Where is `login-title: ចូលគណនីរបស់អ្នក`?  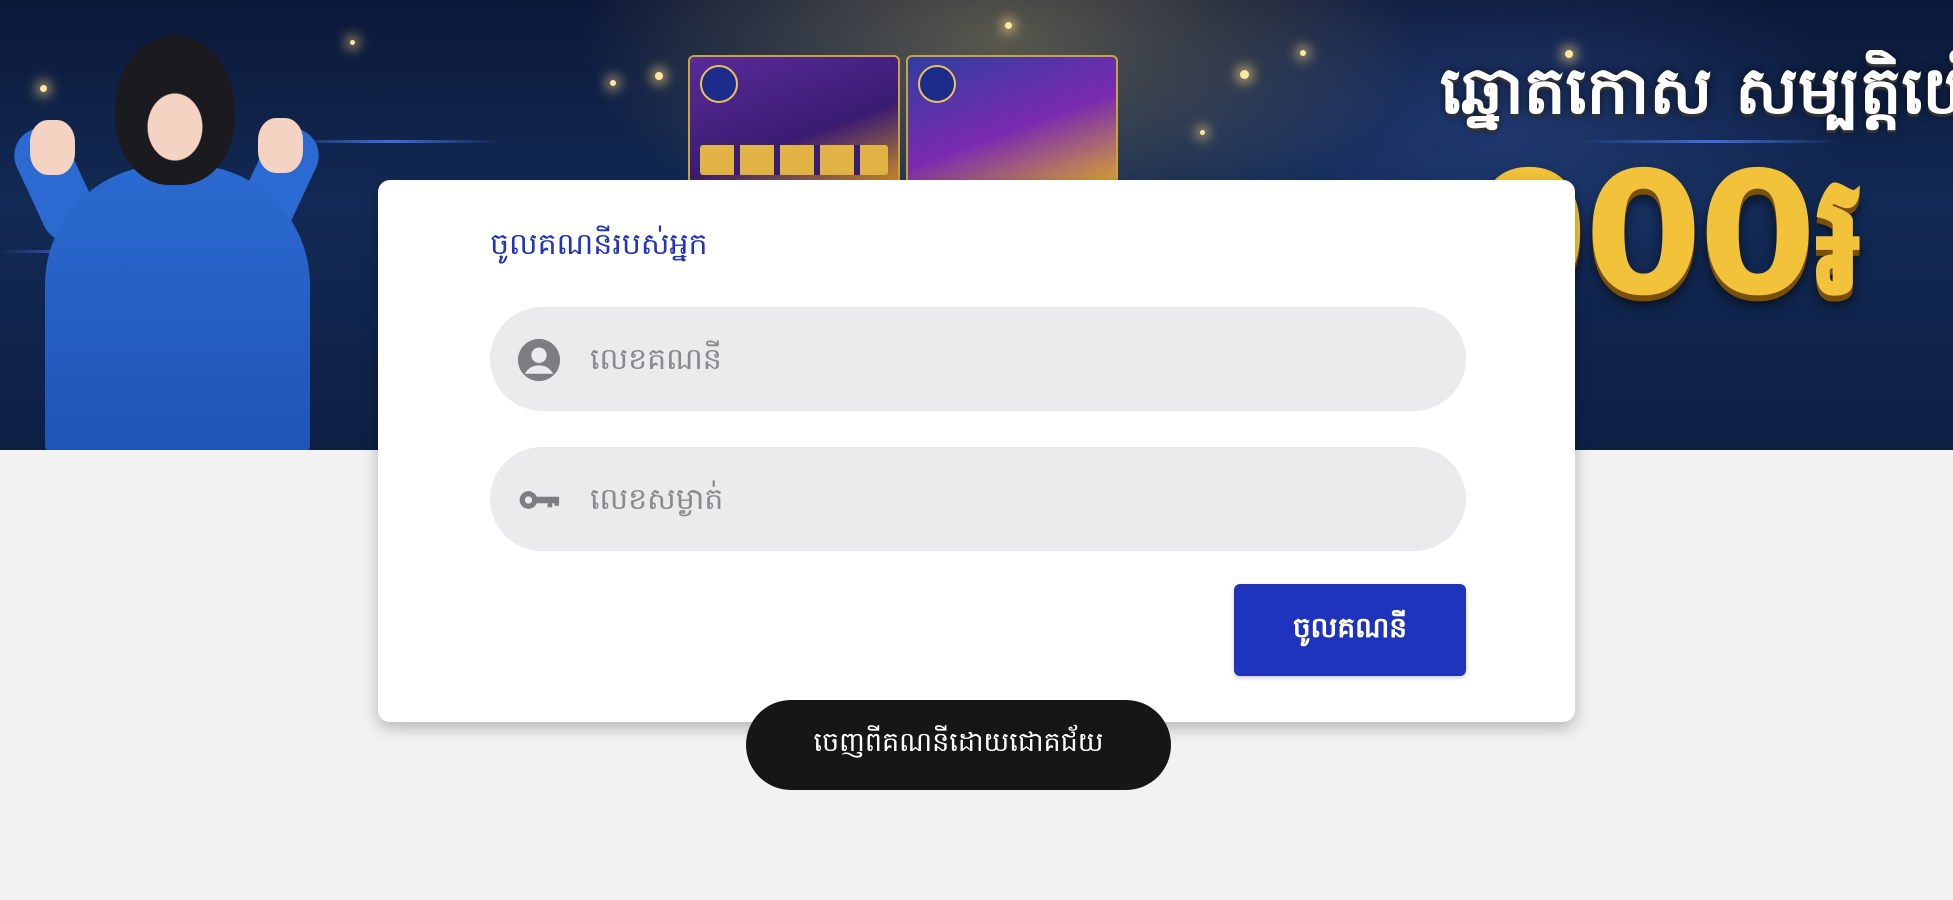
login-title: ចូលគណនីរបស់អ្នក is located at coordinates (599, 244).